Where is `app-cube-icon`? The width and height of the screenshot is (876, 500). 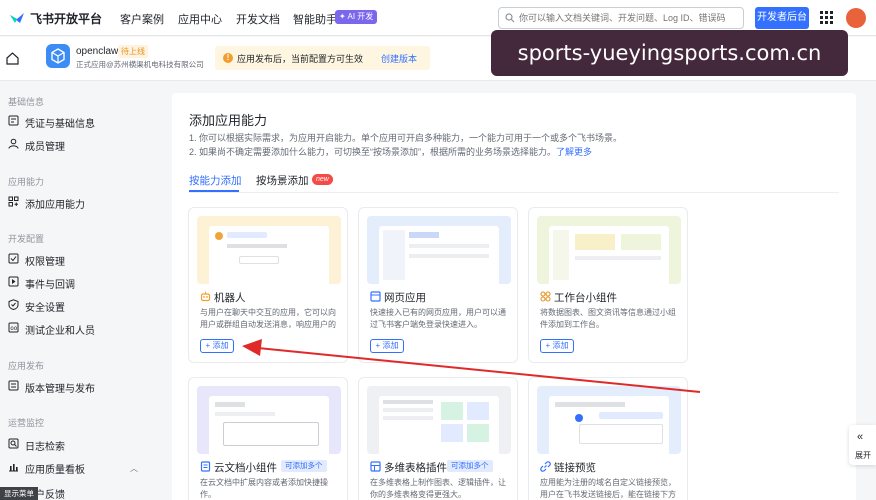 app-cube-icon is located at coordinates (58, 56).